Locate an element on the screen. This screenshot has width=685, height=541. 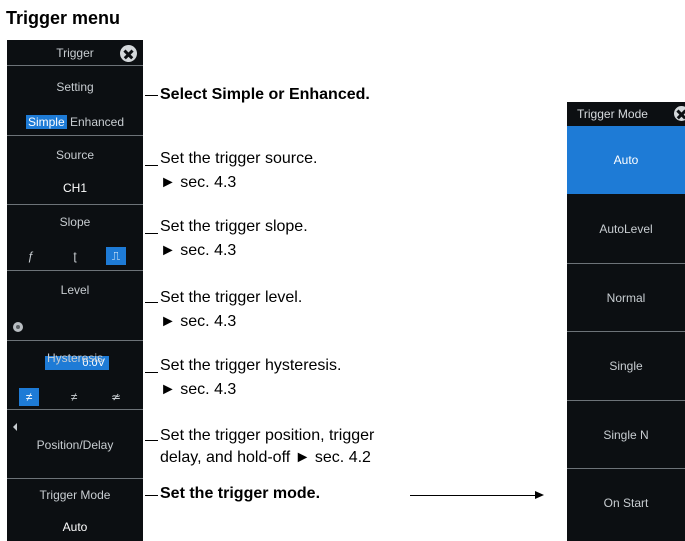
hysteresis-label: Hysteresis is located at coordinates (74, 358).